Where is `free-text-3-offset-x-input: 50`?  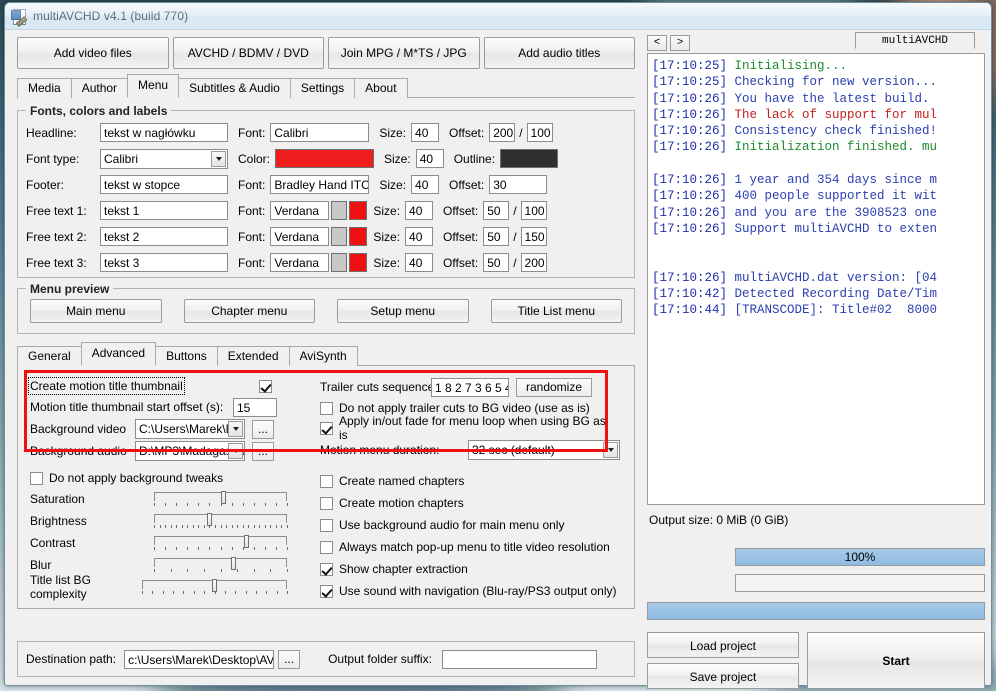 free-text-3-offset-x-input: 50 is located at coordinates (496, 262).